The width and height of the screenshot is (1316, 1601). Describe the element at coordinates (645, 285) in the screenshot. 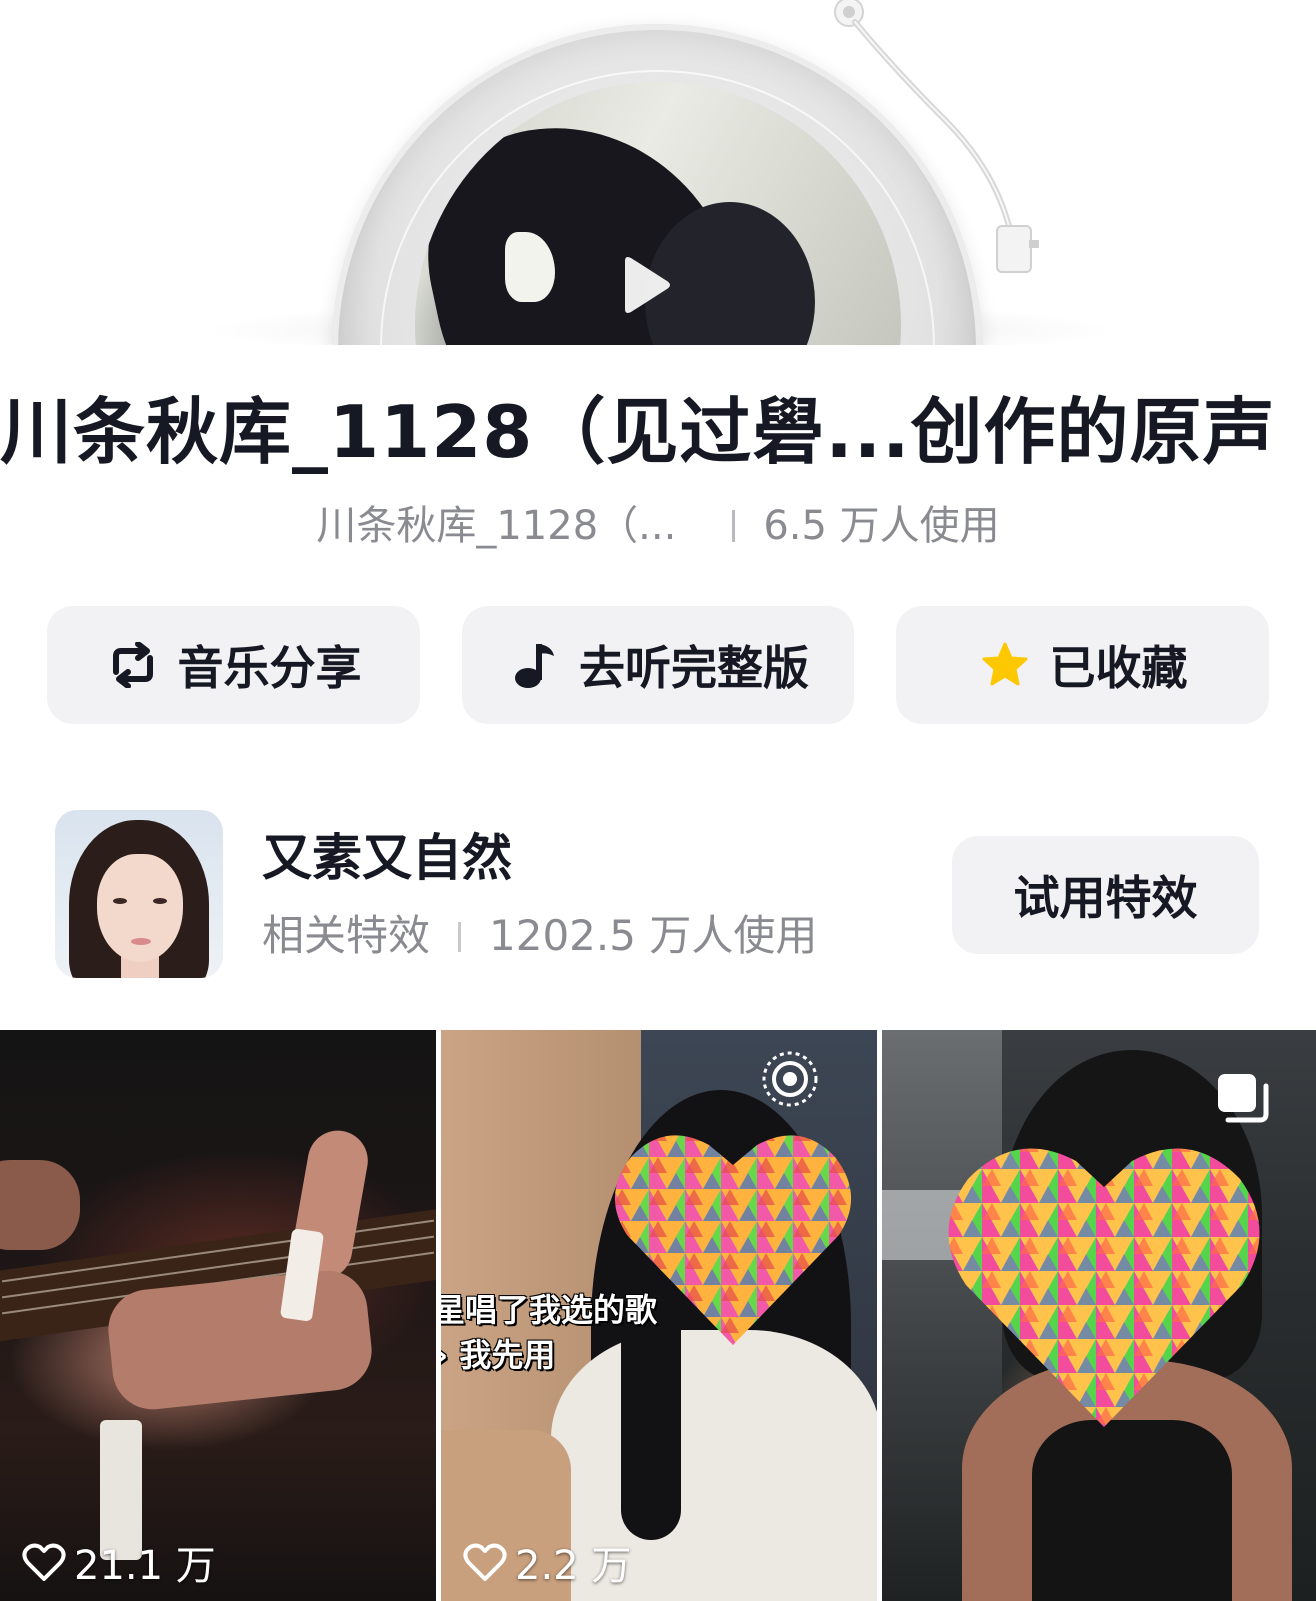

I see `play-icon` at that location.